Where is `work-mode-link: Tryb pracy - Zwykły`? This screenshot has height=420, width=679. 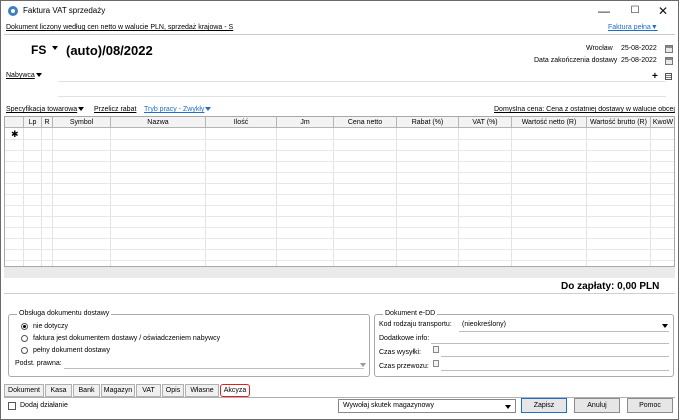
work-mode-link: Tryb pracy - Zwykły is located at coordinates (178, 109).